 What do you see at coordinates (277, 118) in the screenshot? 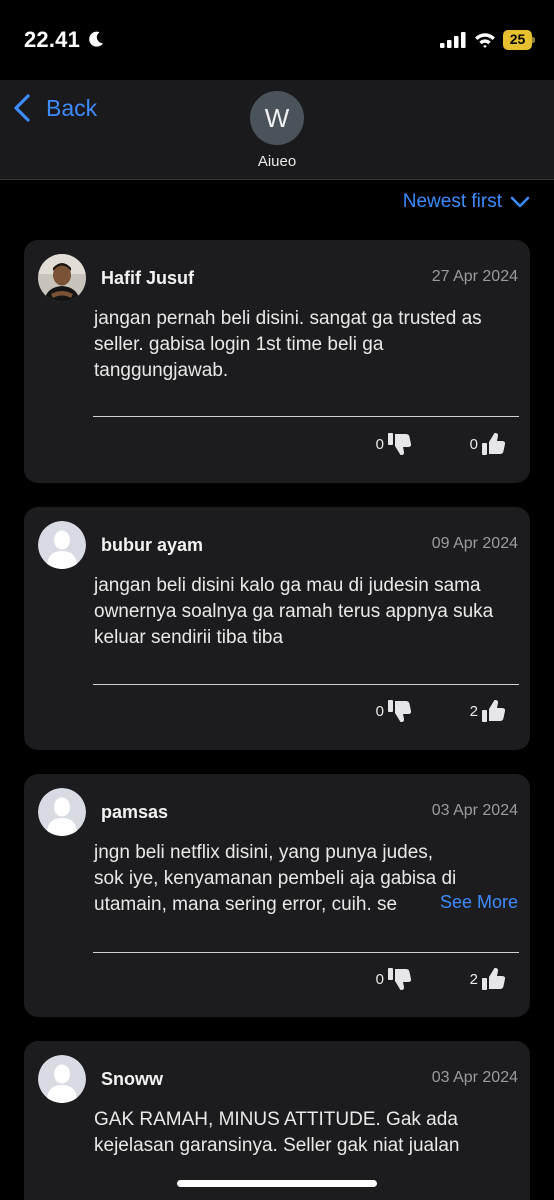
I see `store-avatar: W` at bounding box center [277, 118].